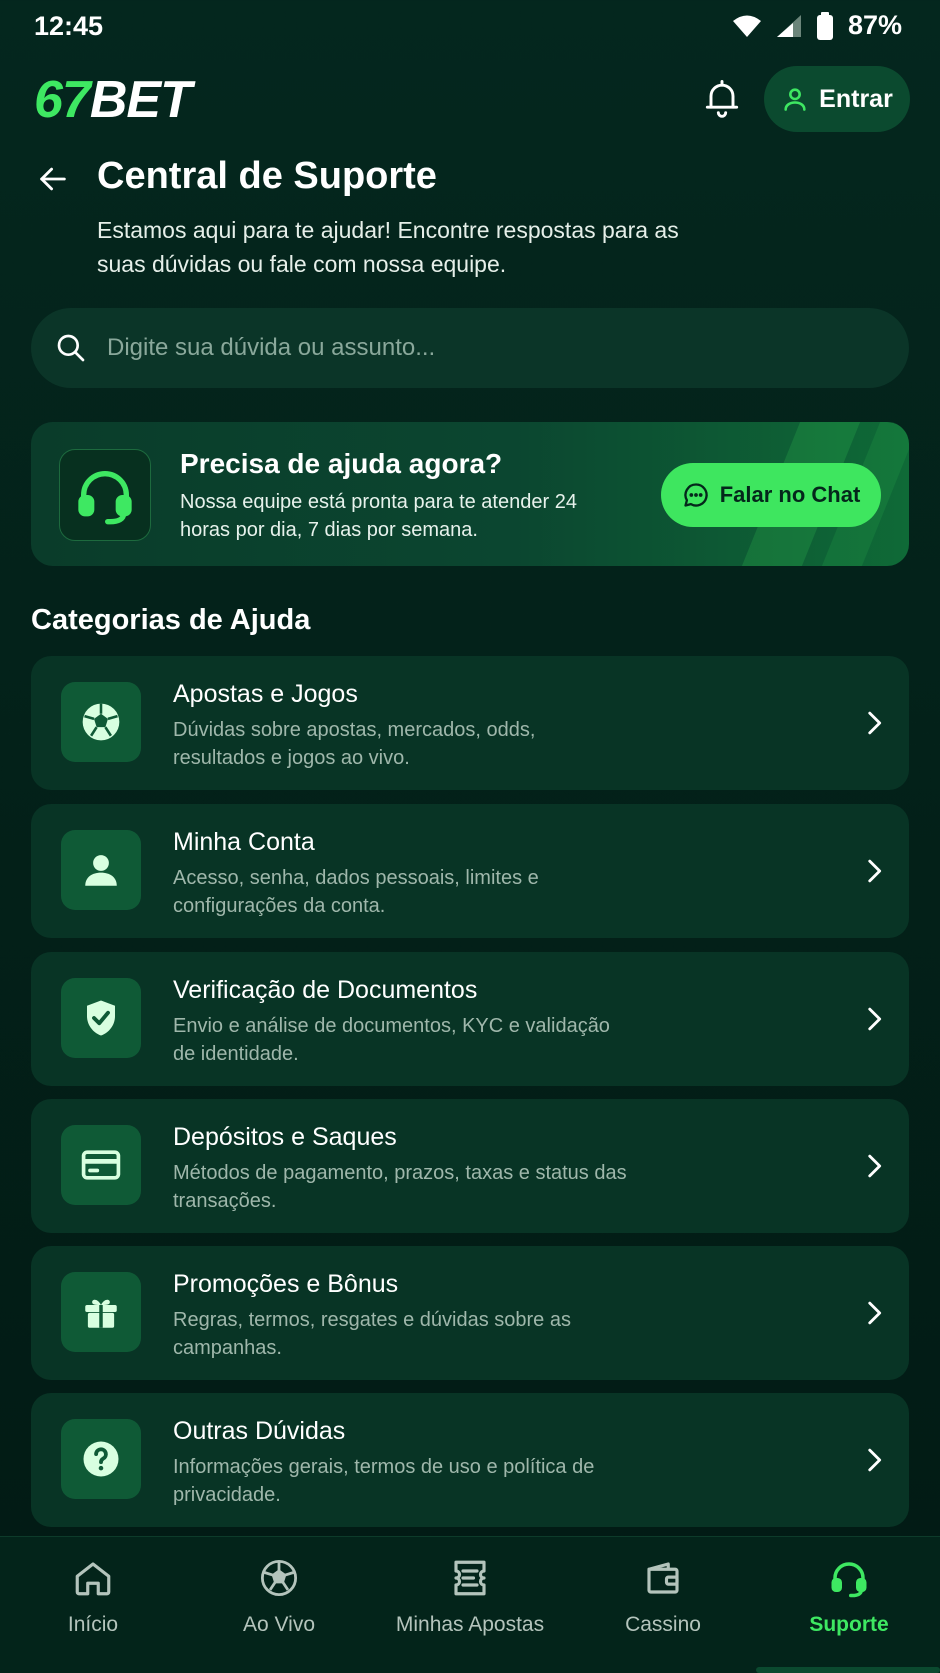 This screenshot has height=1673, width=940. I want to click on battery-percentage: 87%, so click(874, 25).